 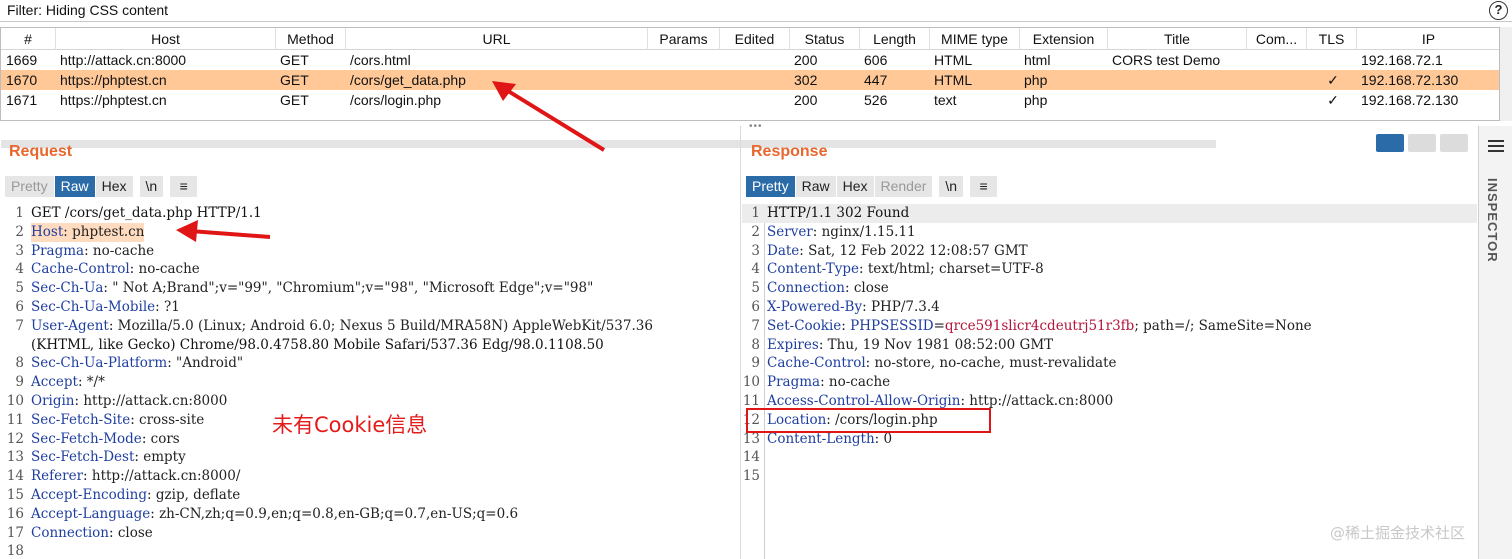 What do you see at coordinates (756, 126) in the screenshot?
I see `pane-splitter-handle: •••` at bounding box center [756, 126].